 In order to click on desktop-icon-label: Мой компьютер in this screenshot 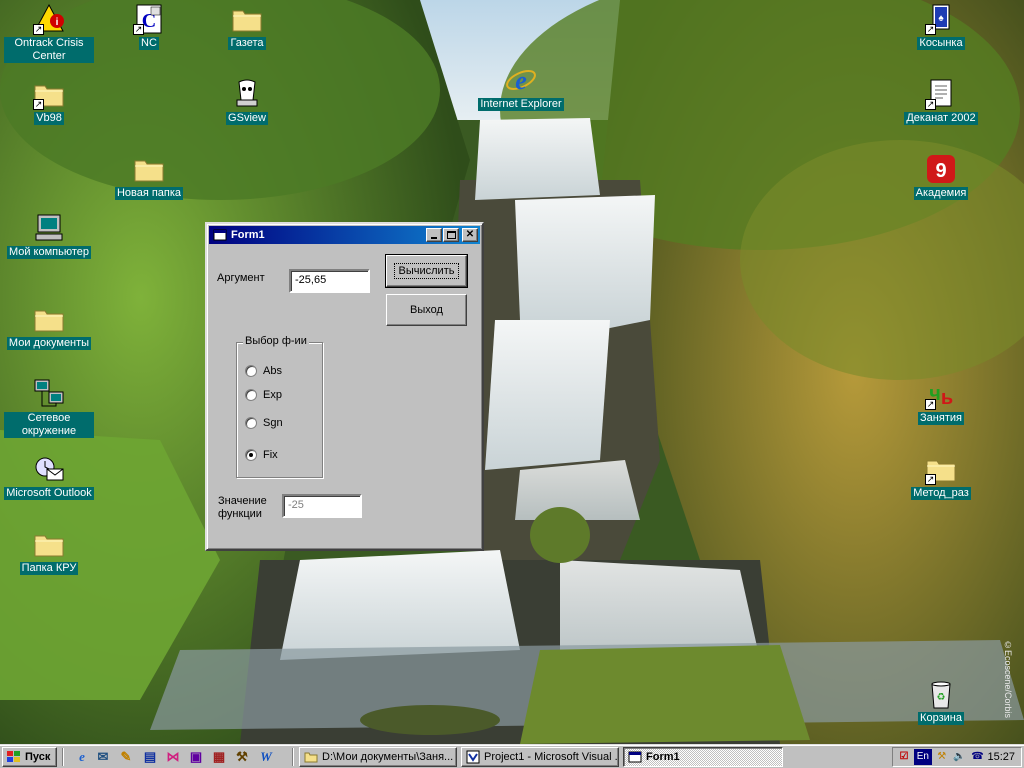, I will do `click(49, 252)`.